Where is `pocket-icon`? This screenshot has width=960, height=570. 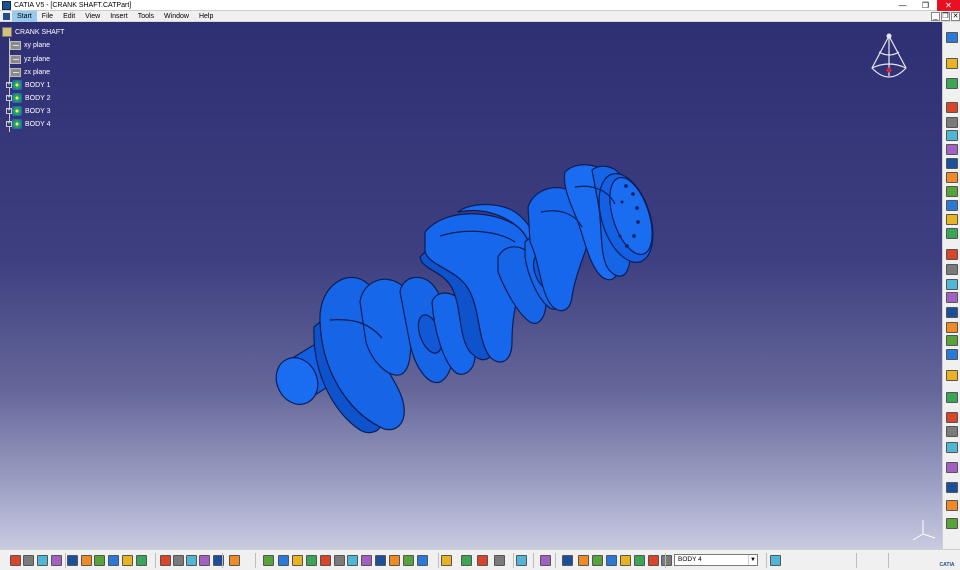
pocket-icon is located at coordinates (952, 122).